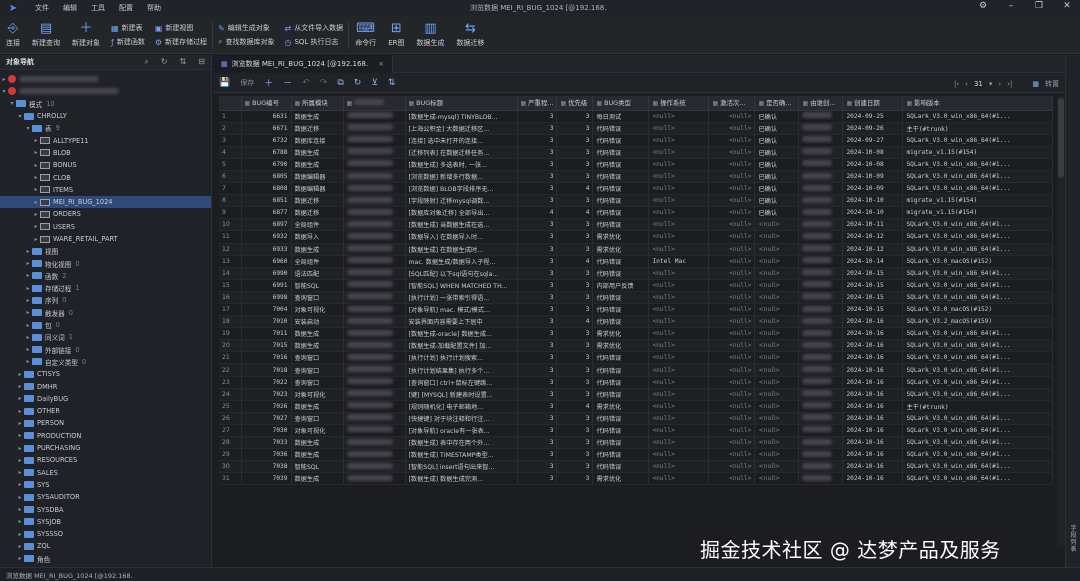 The width and height of the screenshot is (1080, 581). I want to click on table-node: ▸ ALLTYPE11, so click(105, 140).